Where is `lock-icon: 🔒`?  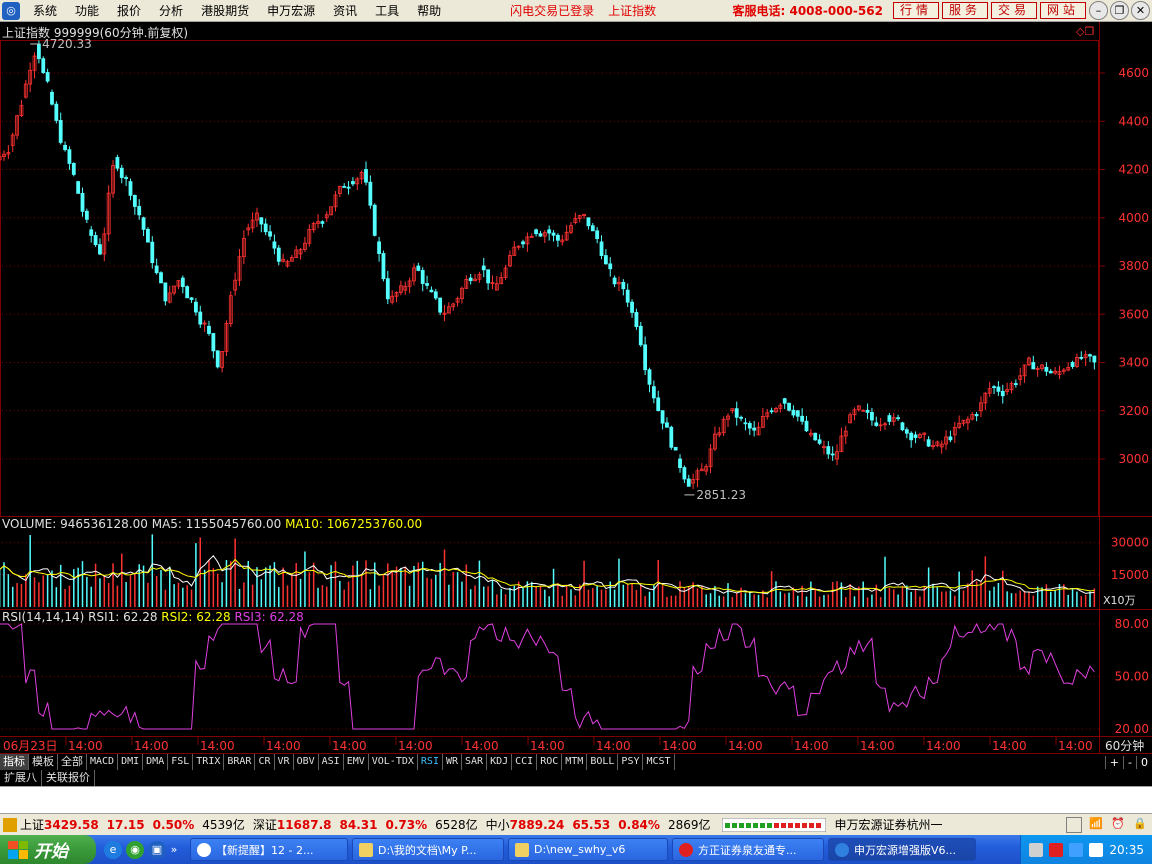 lock-icon: 🔒 is located at coordinates (1140, 825).